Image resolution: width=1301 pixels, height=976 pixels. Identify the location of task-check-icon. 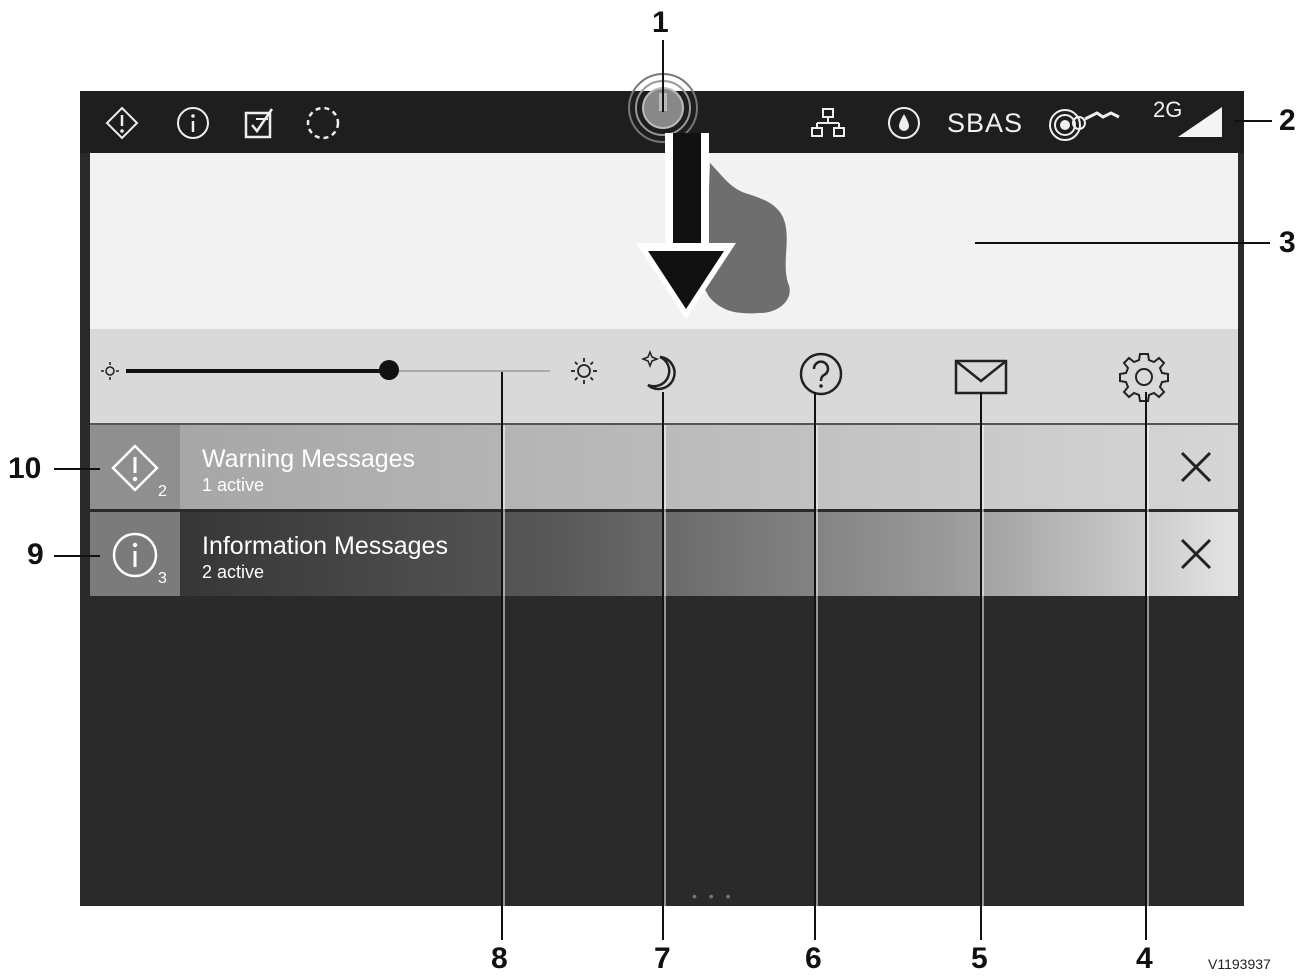
(260, 123).